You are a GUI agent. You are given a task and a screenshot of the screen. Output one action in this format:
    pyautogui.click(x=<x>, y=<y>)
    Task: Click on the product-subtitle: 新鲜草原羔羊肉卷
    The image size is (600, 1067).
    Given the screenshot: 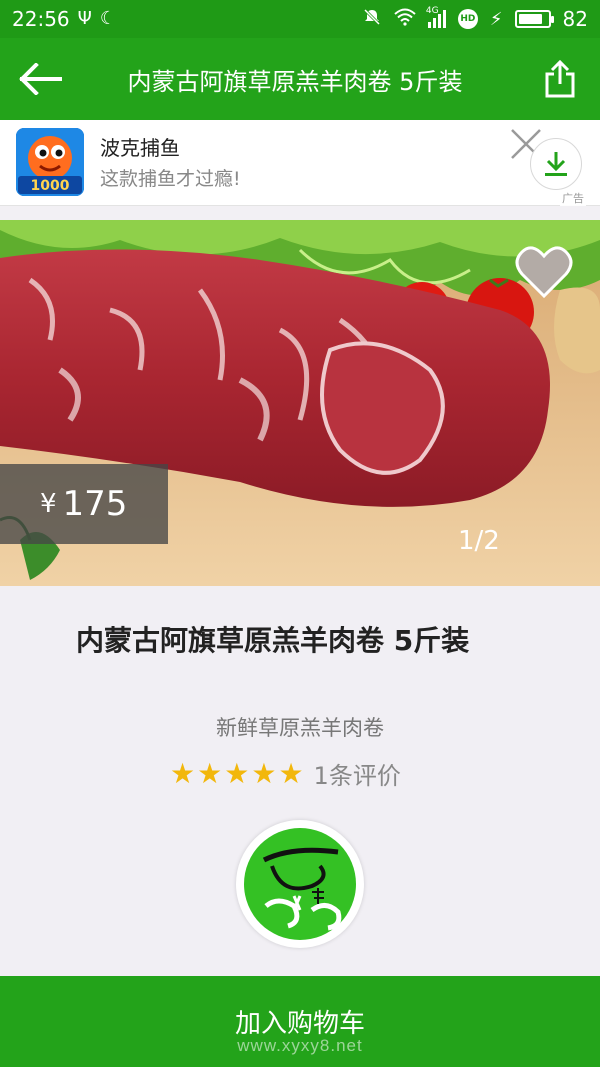 What is the action you would take?
    pyautogui.click(x=300, y=728)
    